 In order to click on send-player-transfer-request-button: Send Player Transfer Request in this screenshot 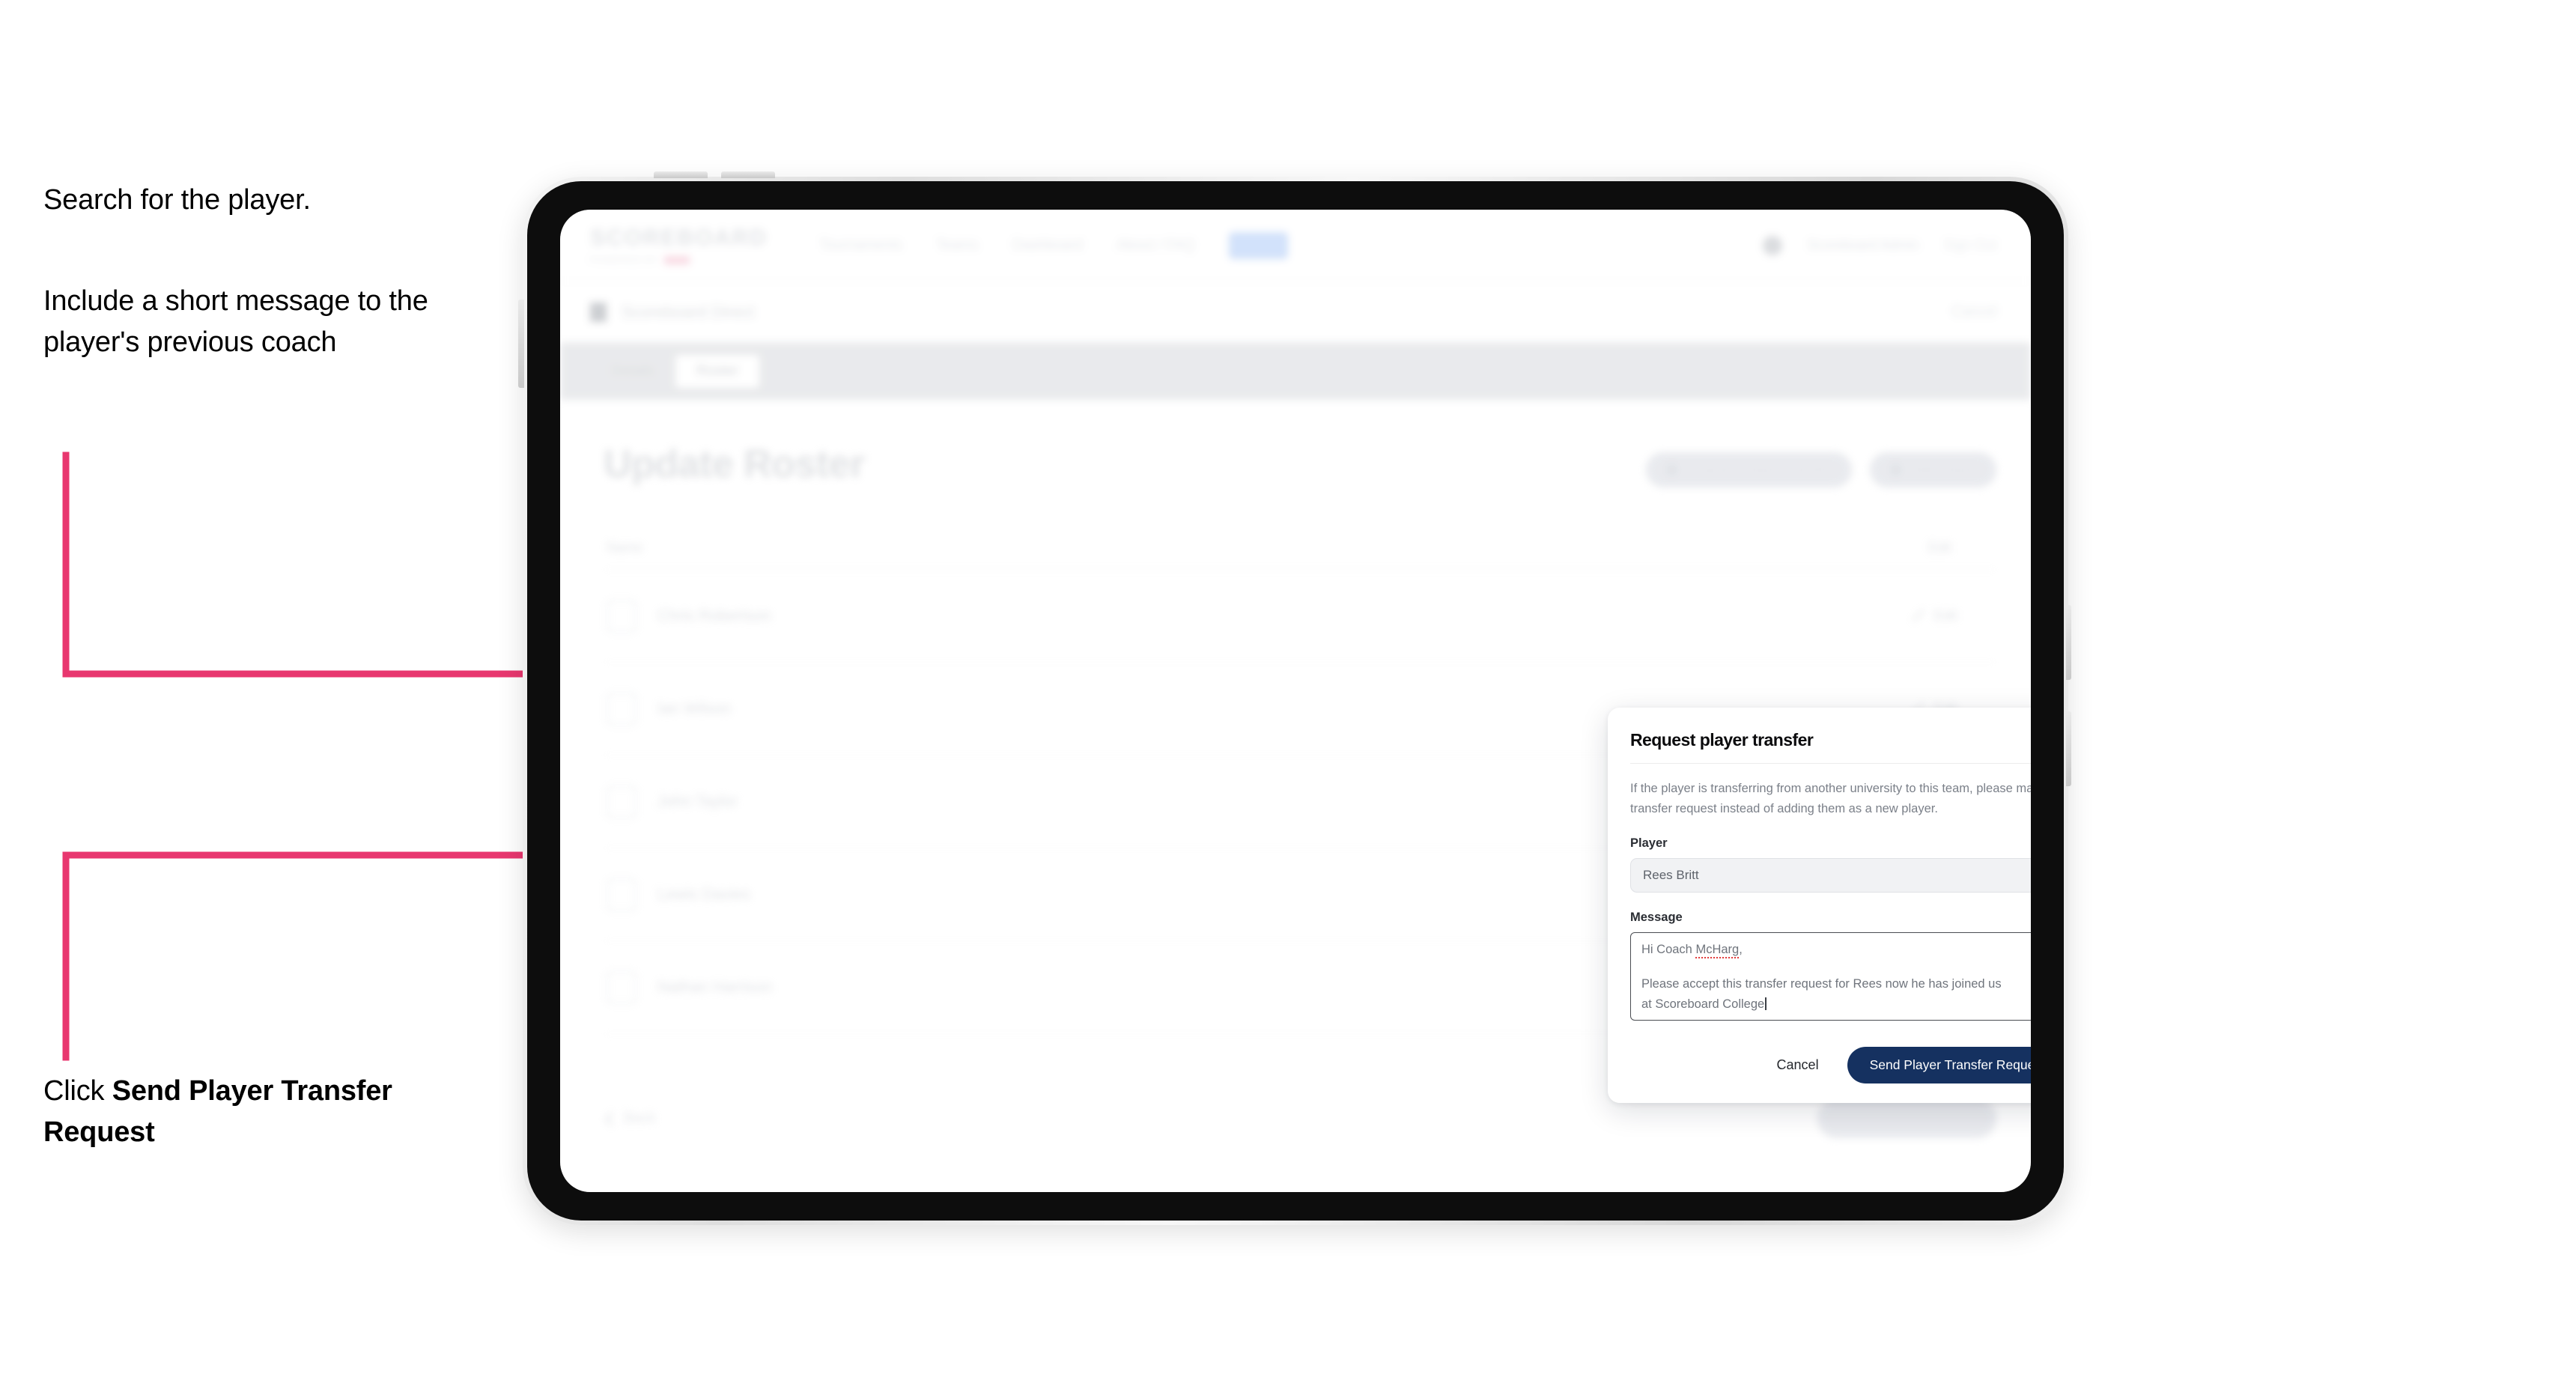, I will do `click(1939, 1065)`.